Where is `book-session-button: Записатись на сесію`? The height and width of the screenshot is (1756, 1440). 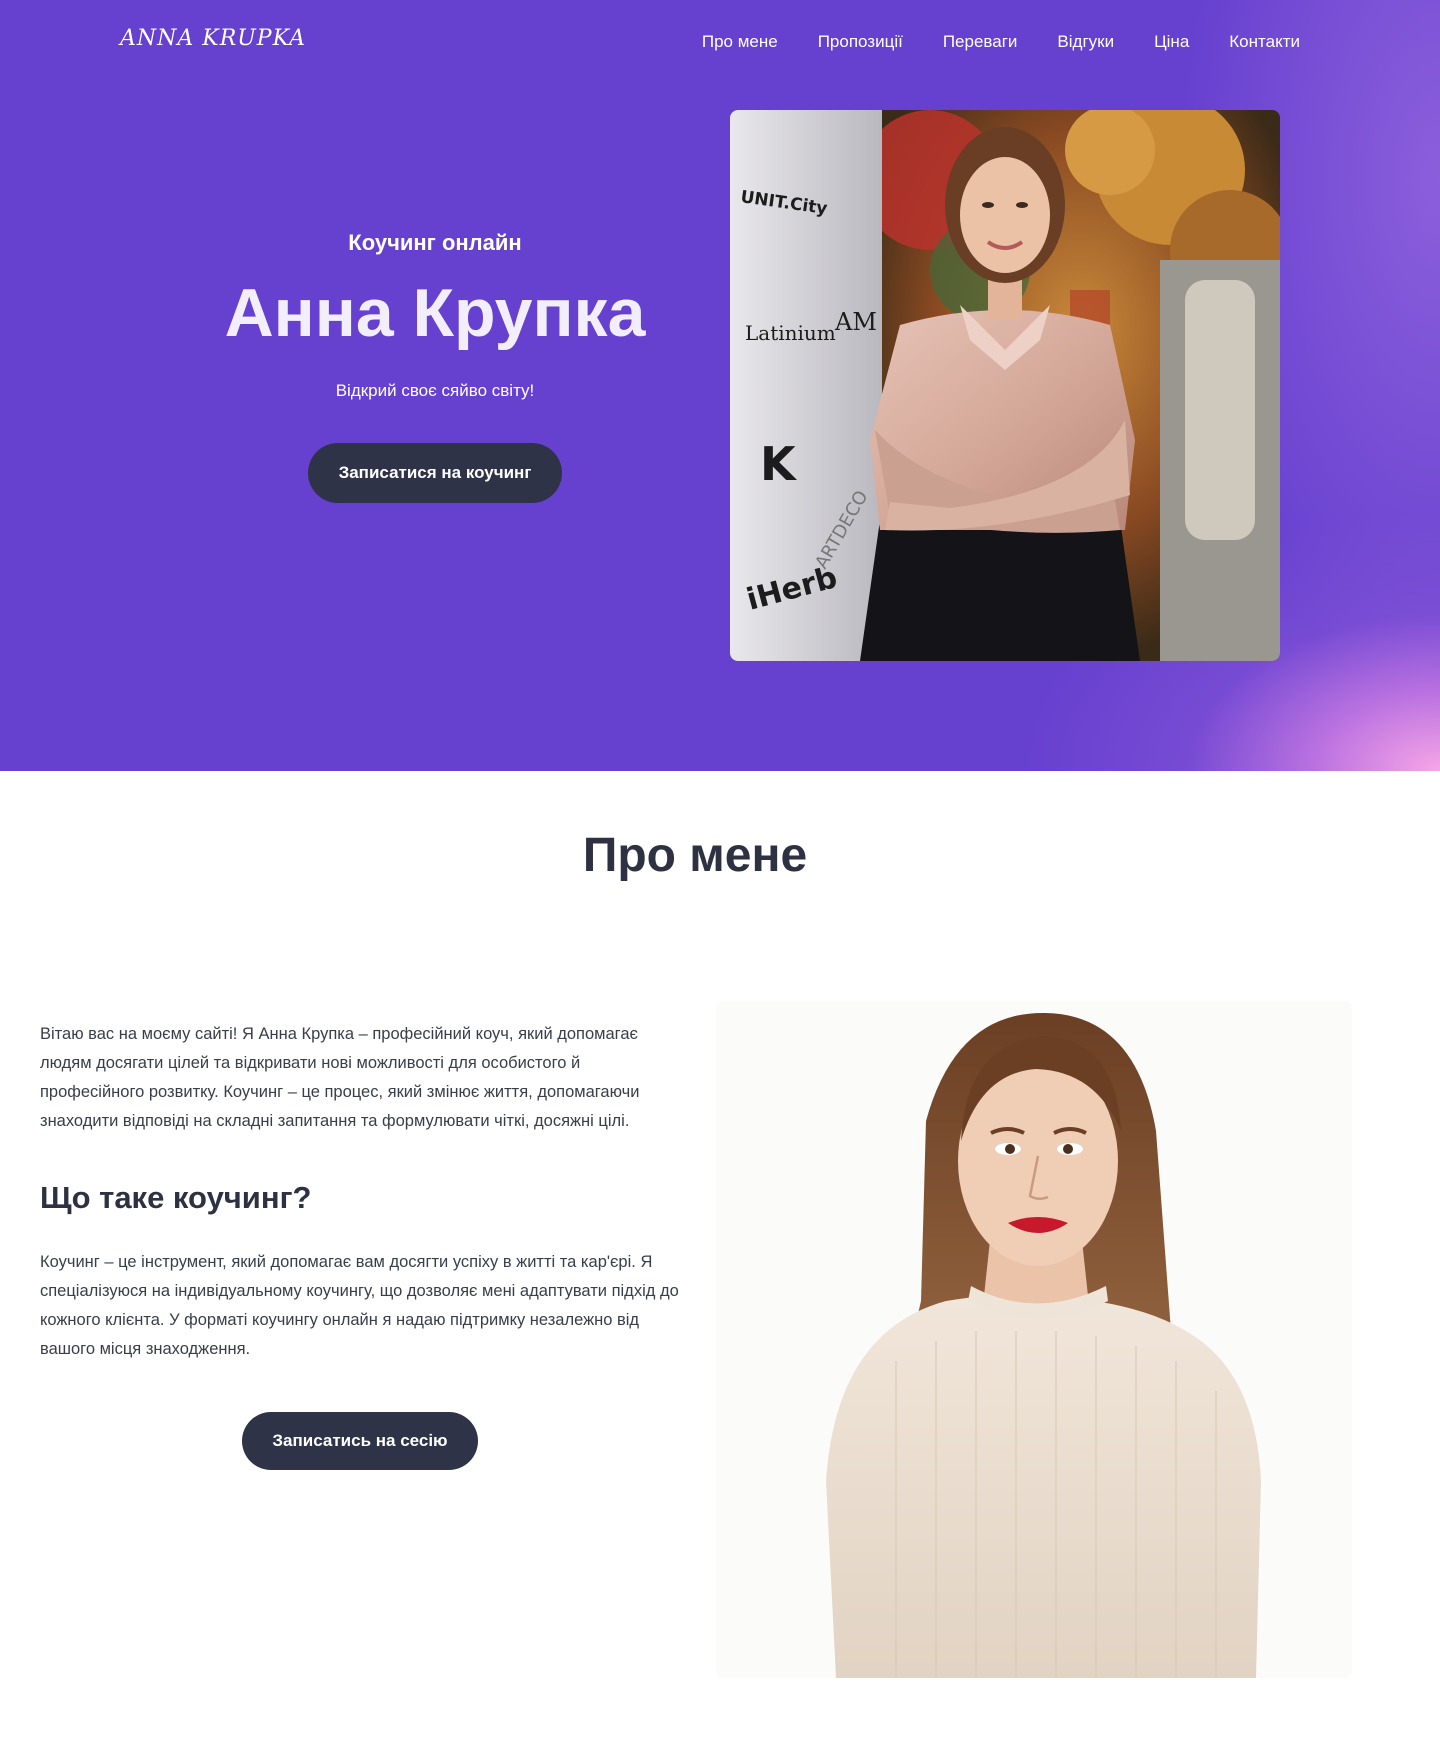 book-session-button: Записатись на сесію is located at coordinates (360, 1441).